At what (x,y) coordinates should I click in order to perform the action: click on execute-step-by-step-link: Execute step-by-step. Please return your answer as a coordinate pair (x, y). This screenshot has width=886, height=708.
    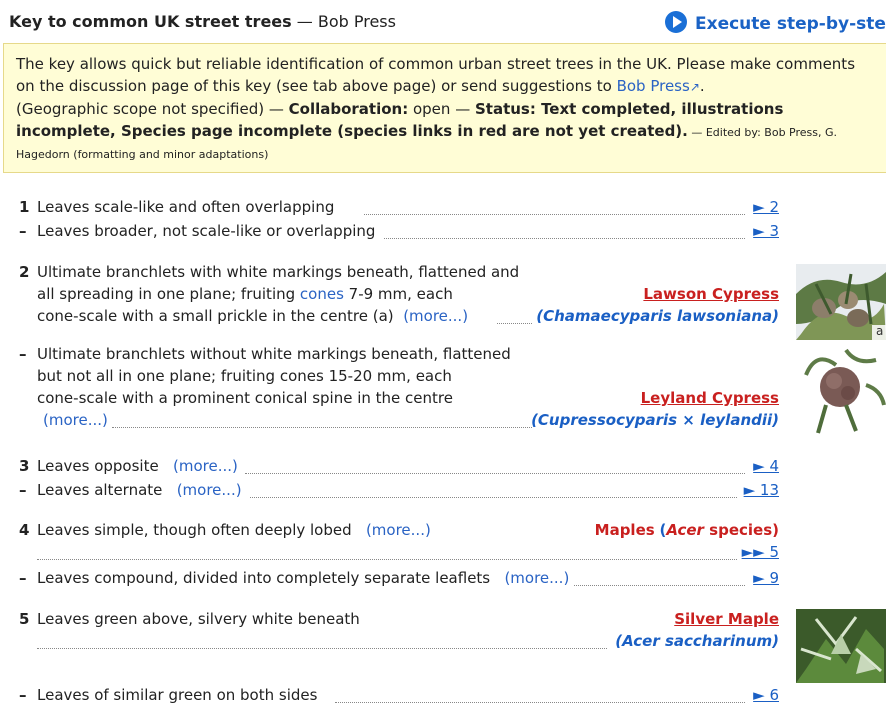
    Looking at the image, I should click on (775, 22).